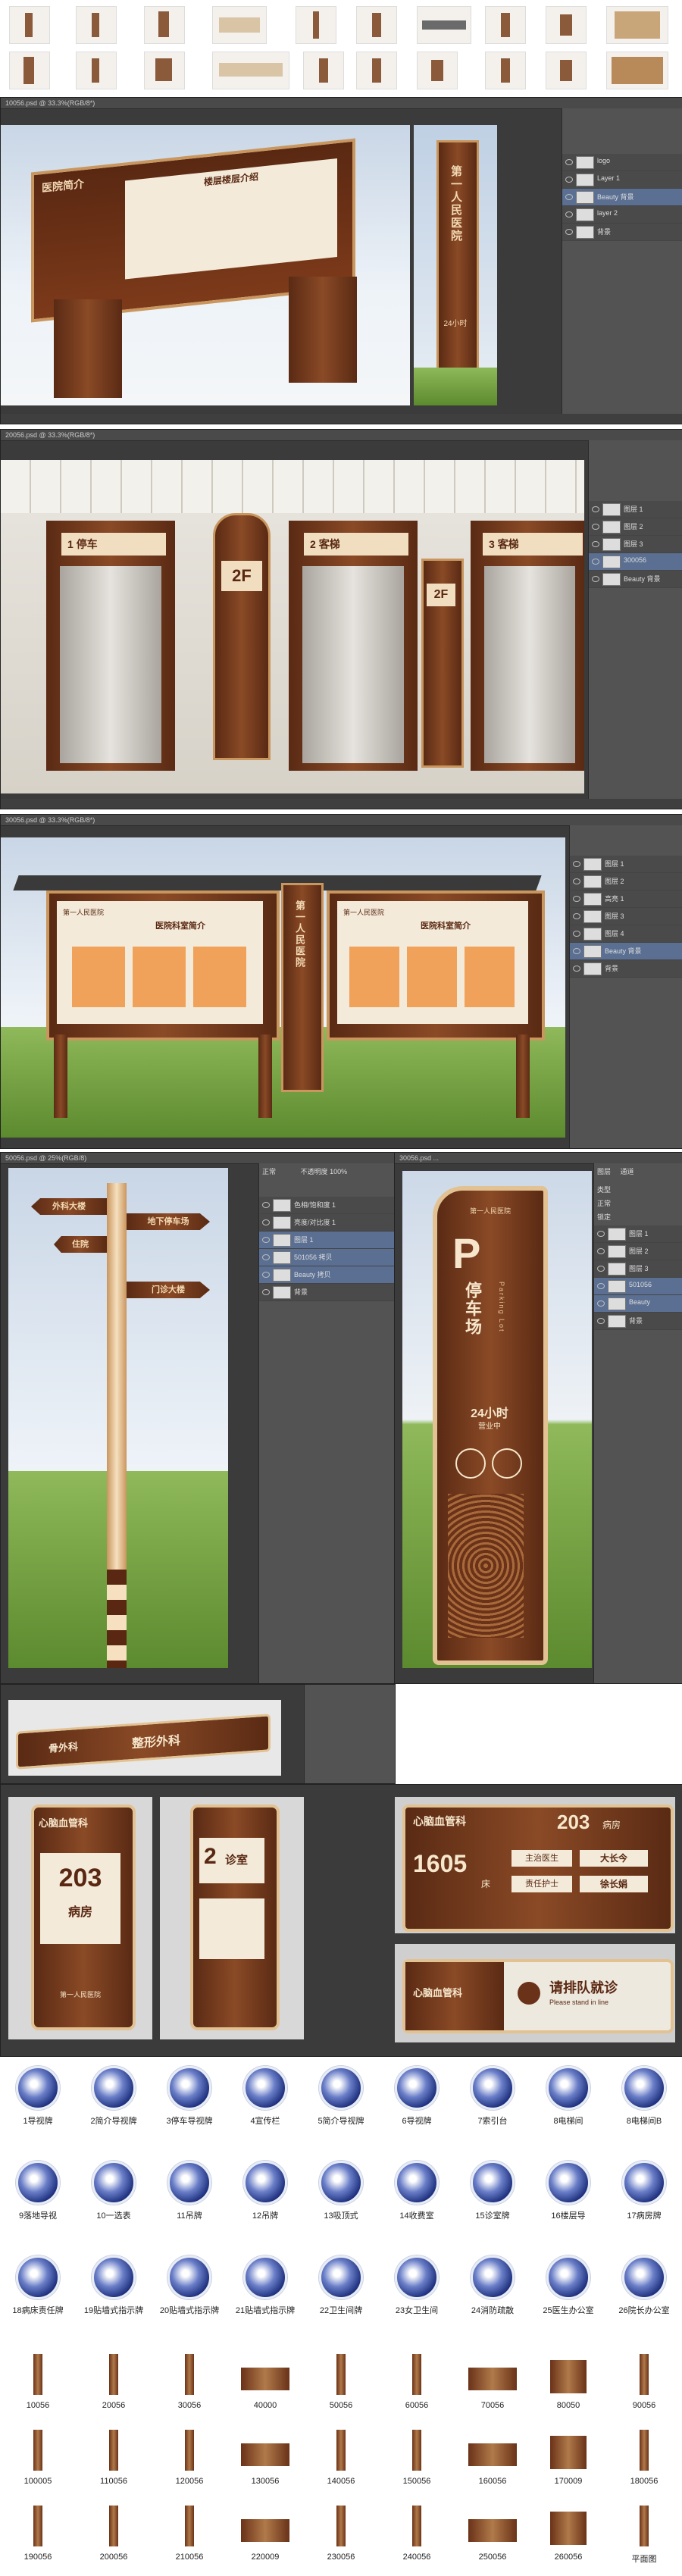 This screenshot has height=2576, width=682. Describe the element at coordinates (189, 2191) in the screenshot. I see `file-item: 11吊牌` at that location.